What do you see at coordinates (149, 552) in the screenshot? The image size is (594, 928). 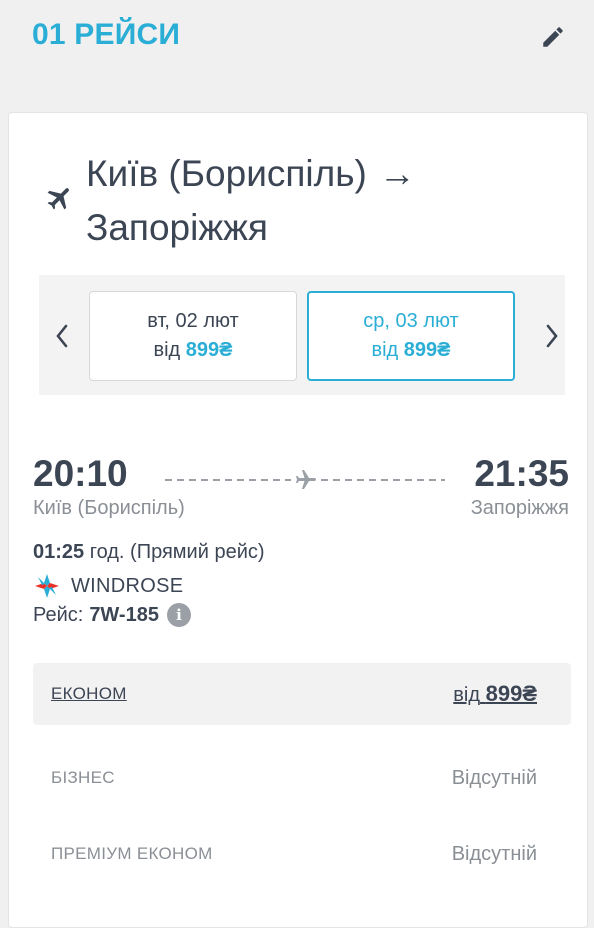 I see `flight-duration: 01:25 год. (Прямий рейс)` at bounding box center [149, 552].